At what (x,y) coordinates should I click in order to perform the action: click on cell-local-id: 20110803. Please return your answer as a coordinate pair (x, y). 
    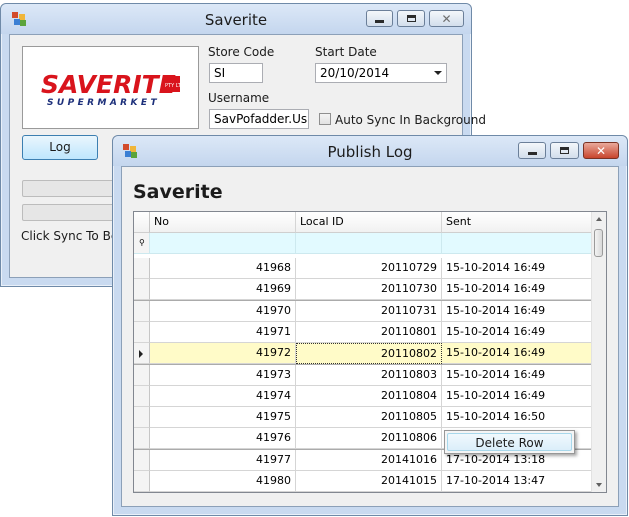
    Looking at the image, I should click on (369, 375).